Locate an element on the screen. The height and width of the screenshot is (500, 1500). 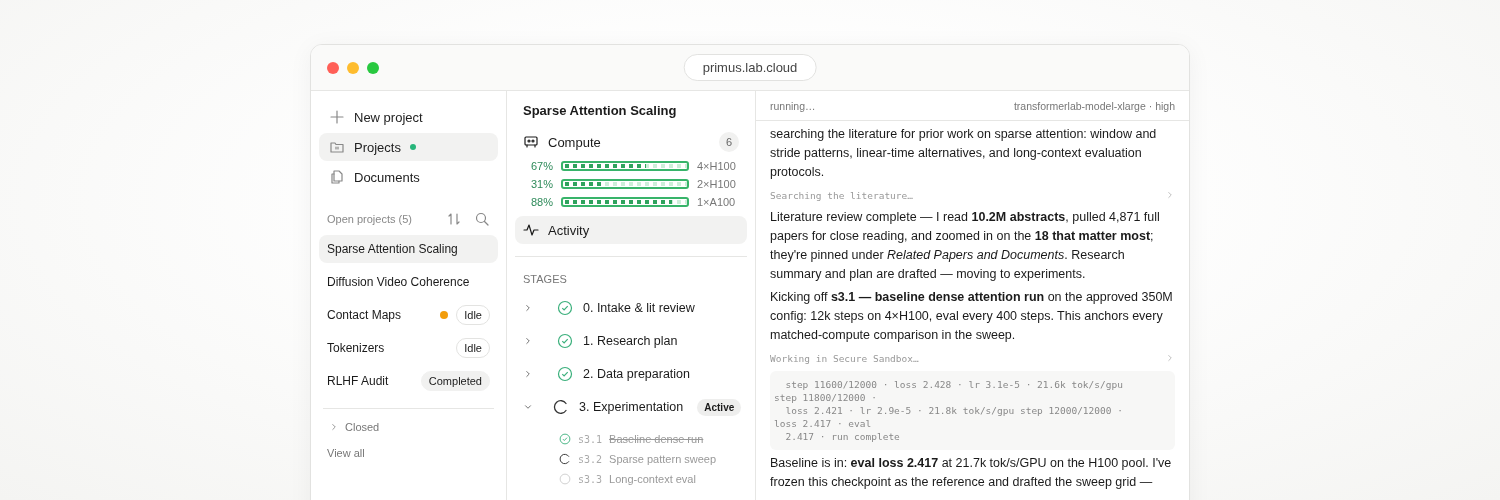
stage-item: 2. Data preparation is located at coordinates (631, 374).